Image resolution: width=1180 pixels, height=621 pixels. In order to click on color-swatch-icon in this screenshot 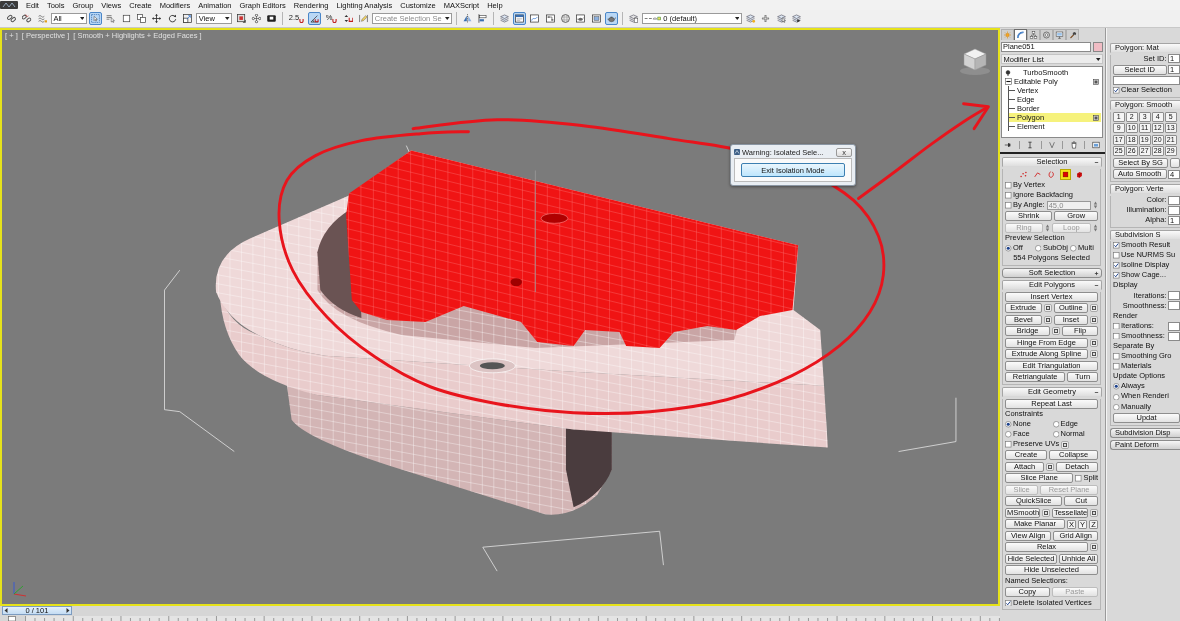, I will do `click(1098, 47)`.